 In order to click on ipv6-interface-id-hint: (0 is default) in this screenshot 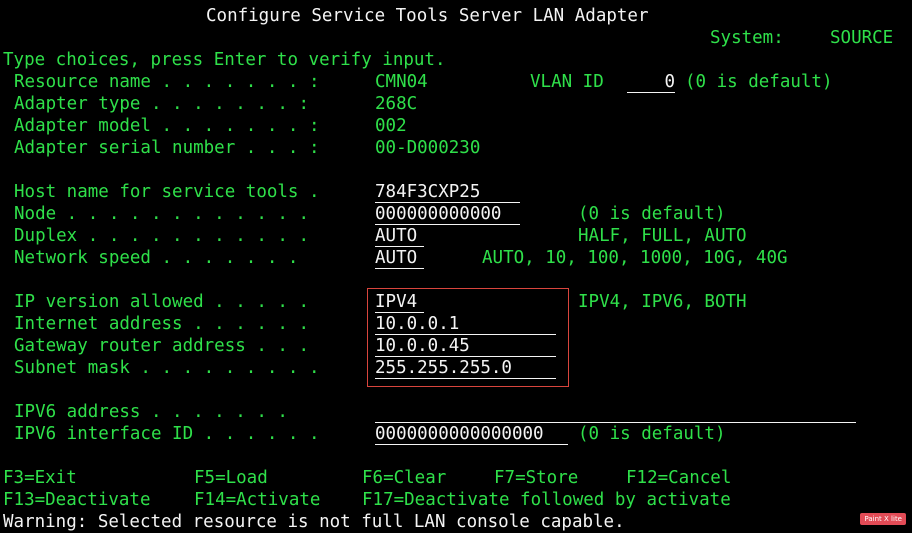, I will do `click(652, 434)`.